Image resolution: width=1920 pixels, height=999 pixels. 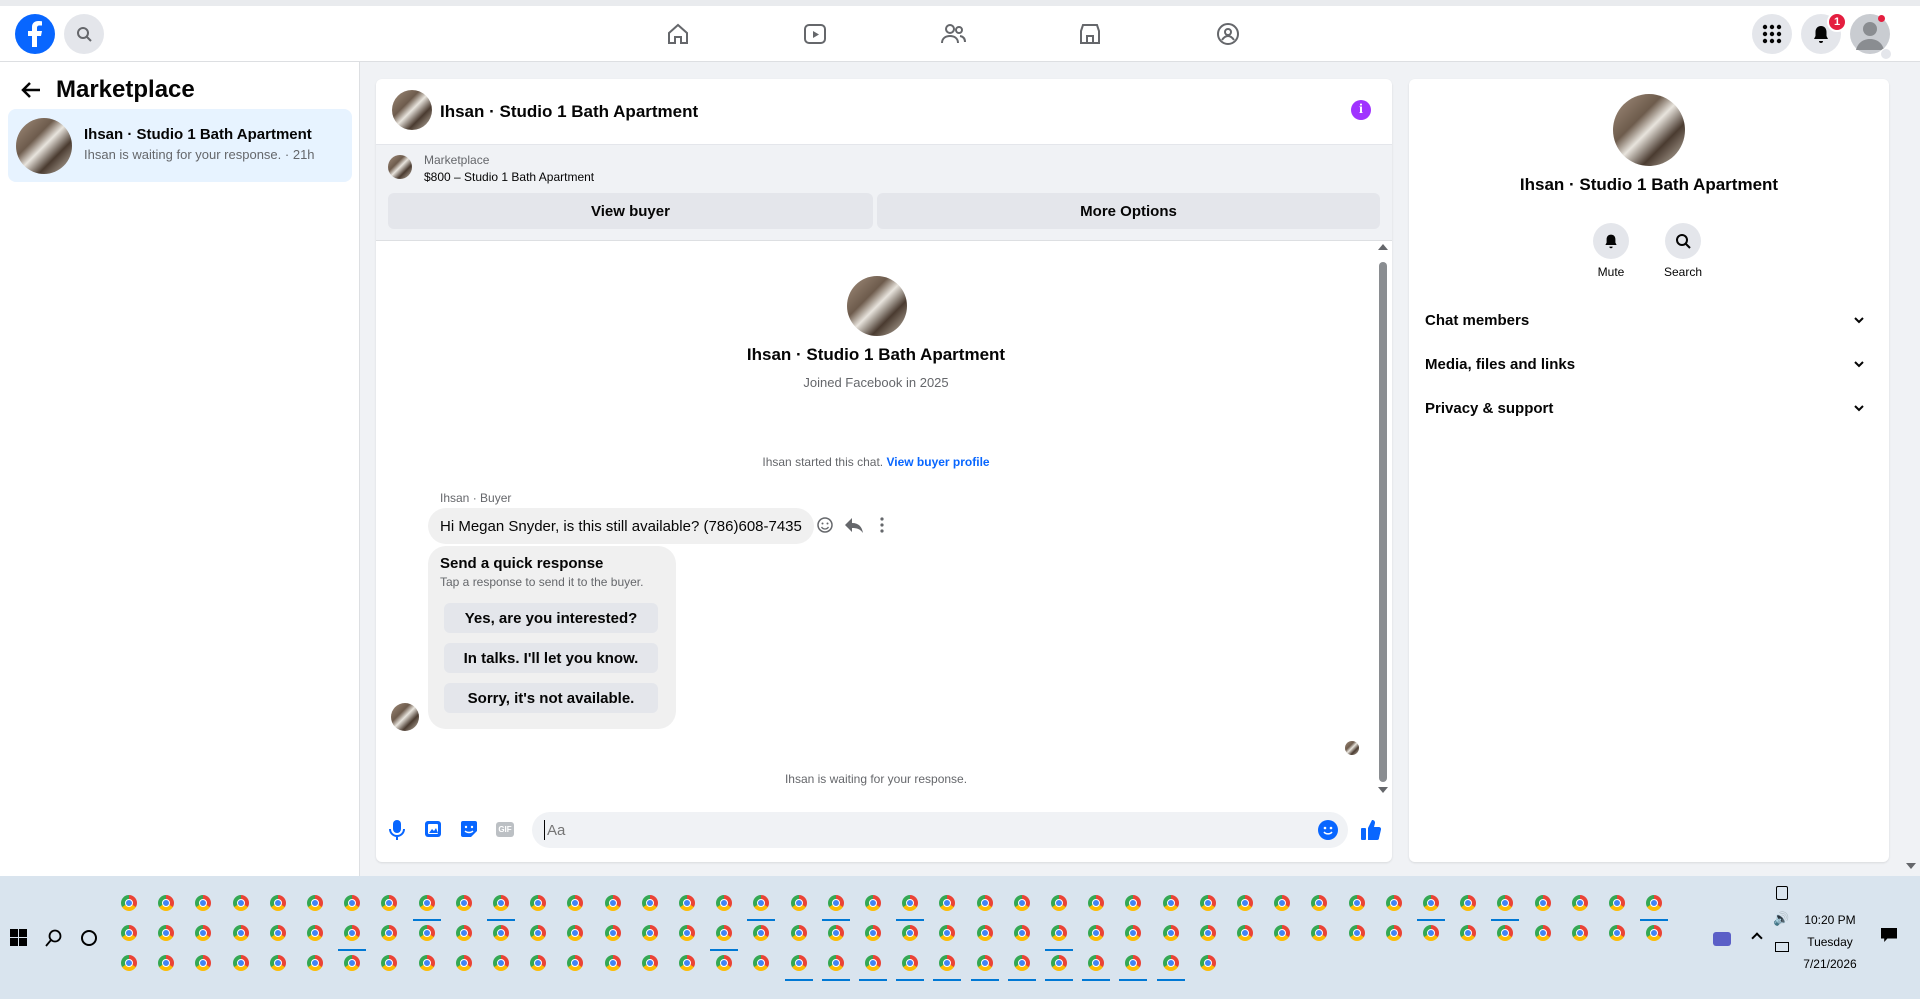 I want to click on marketplace-icon, so click(x=1090, y=34).